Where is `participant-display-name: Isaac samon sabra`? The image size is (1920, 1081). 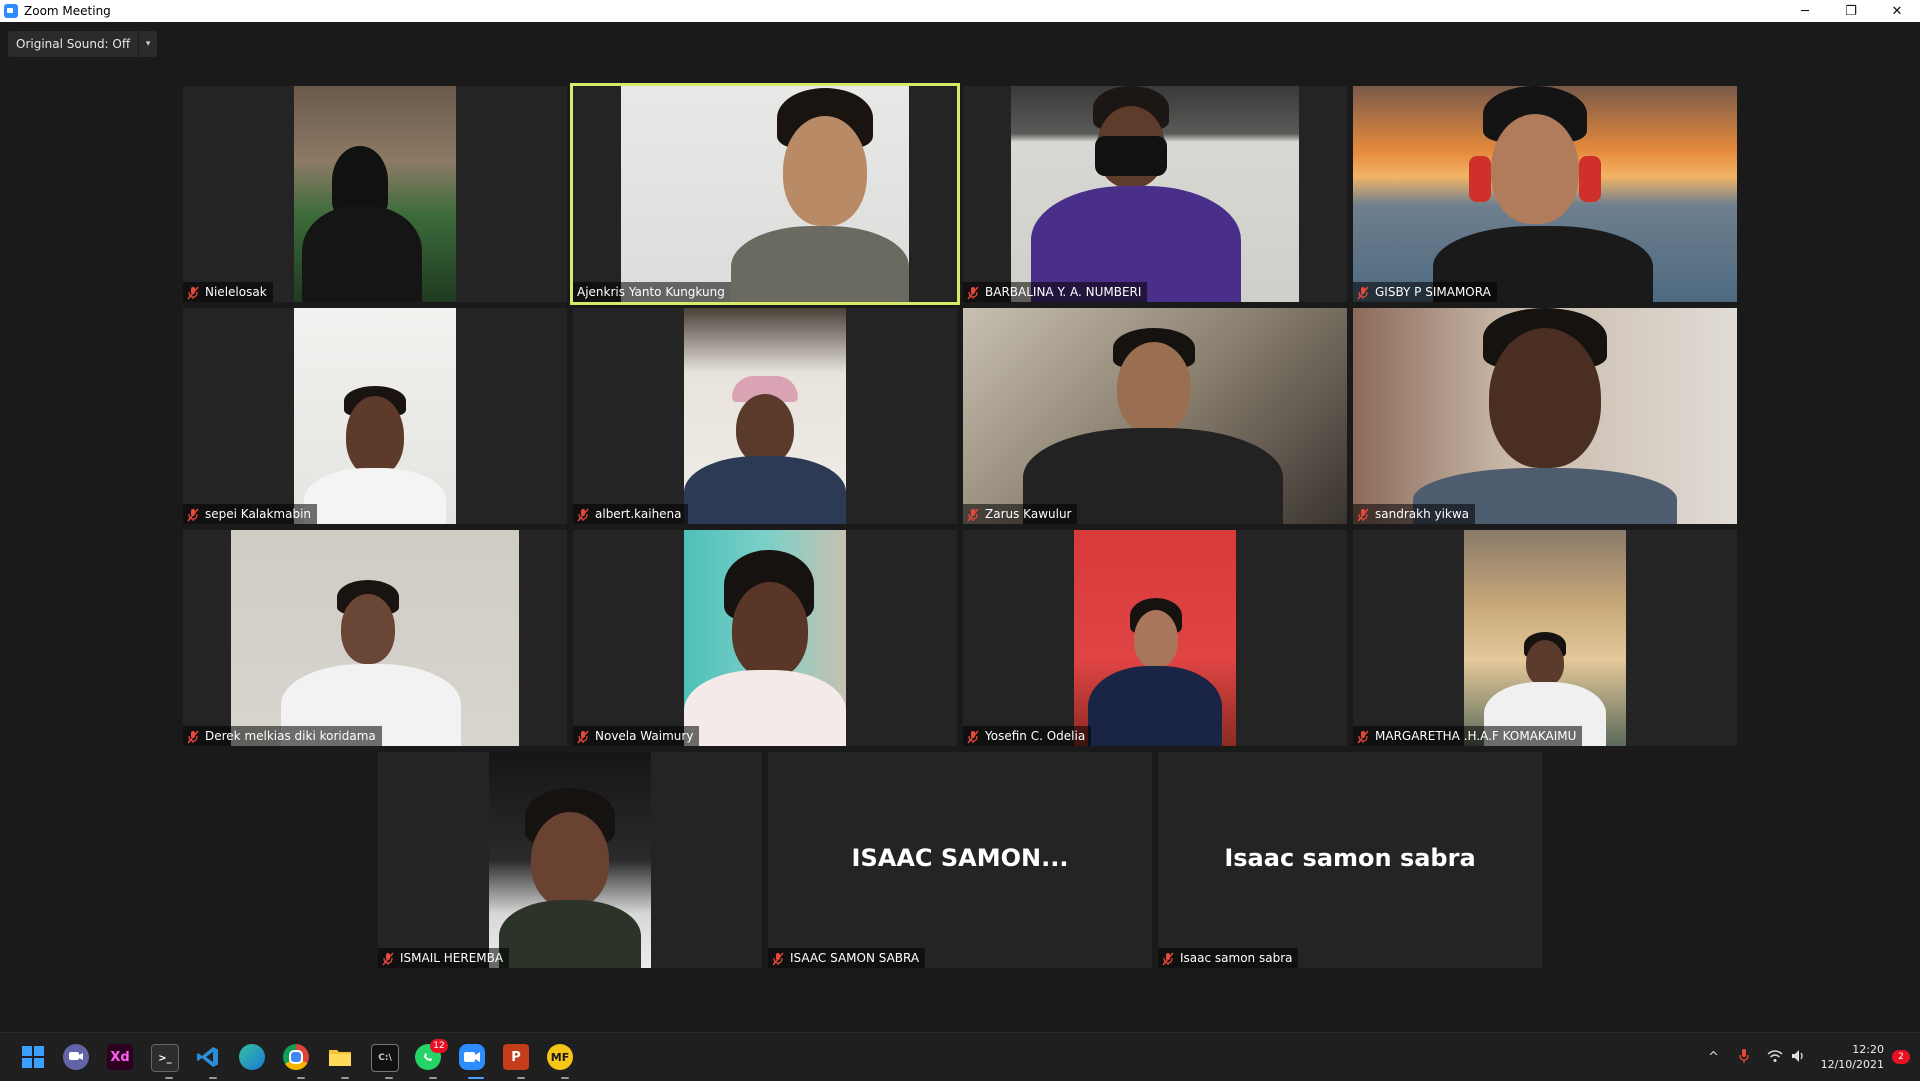 participant-display-name: Isaac samon sabra is located at coordinates (1350, 858).